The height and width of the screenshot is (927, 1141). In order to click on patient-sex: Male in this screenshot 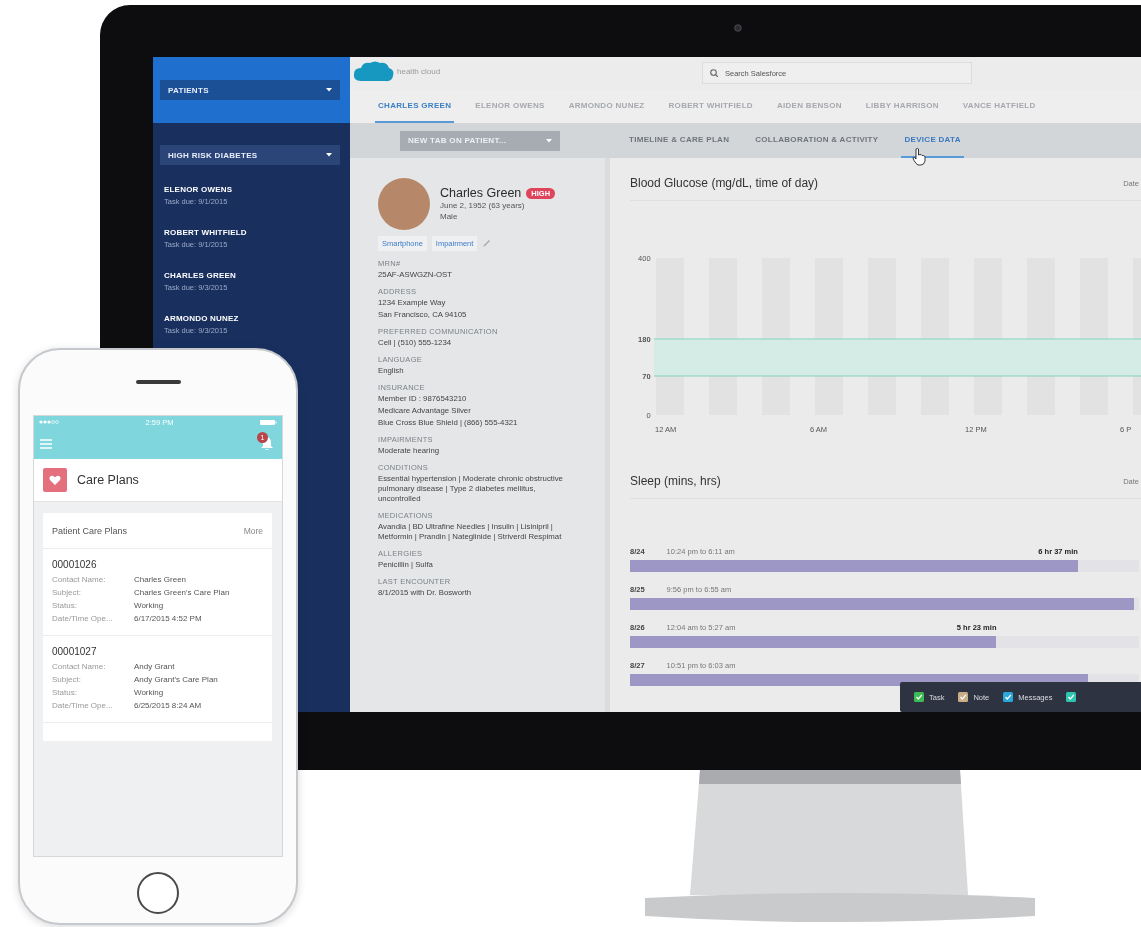, I will do `click(449, 216)`.